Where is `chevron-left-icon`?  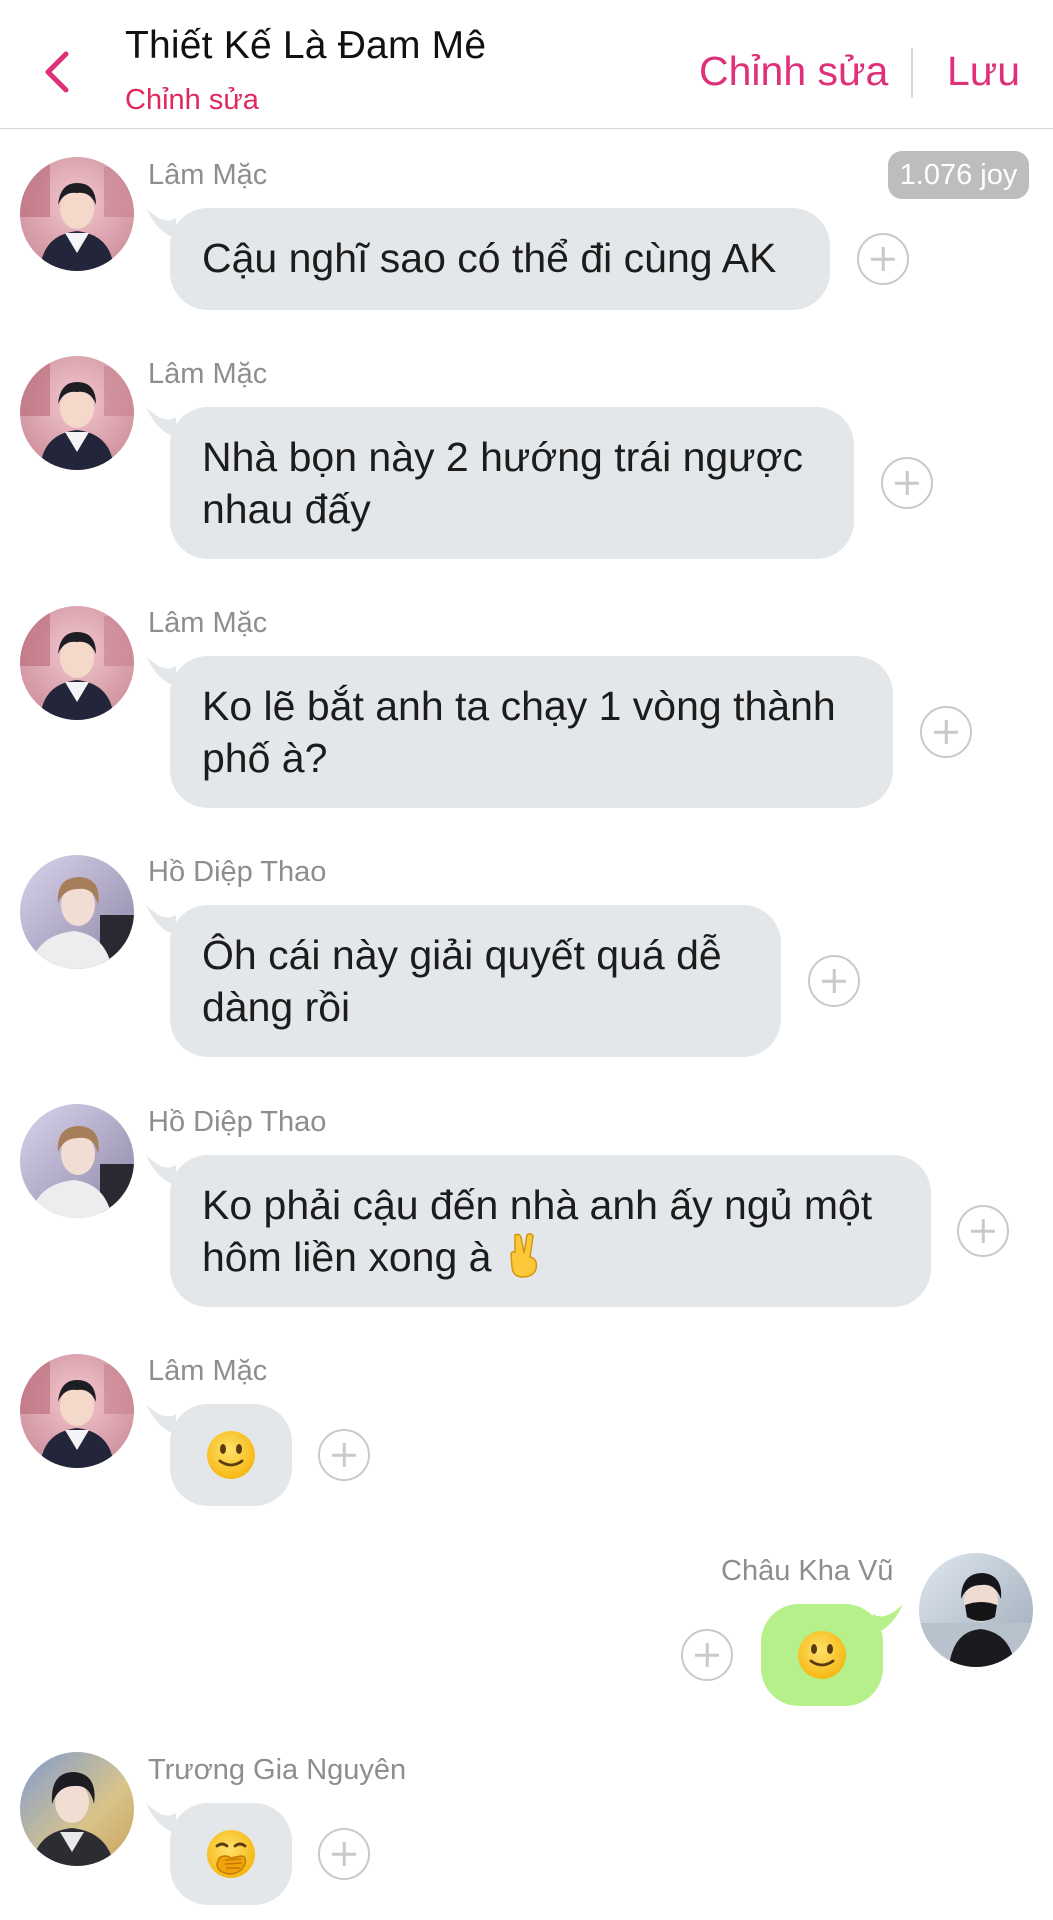
chevron-left-icon is located at coordinates (57, 72).